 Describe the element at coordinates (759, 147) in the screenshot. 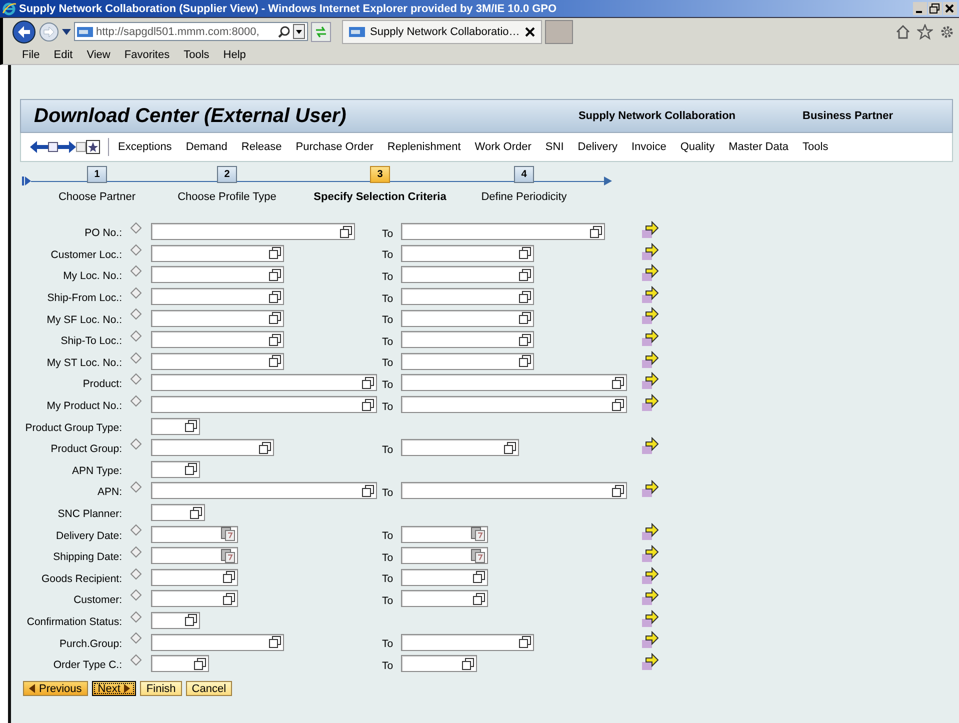

I see `nav-menu-item: Master Data` at that location.